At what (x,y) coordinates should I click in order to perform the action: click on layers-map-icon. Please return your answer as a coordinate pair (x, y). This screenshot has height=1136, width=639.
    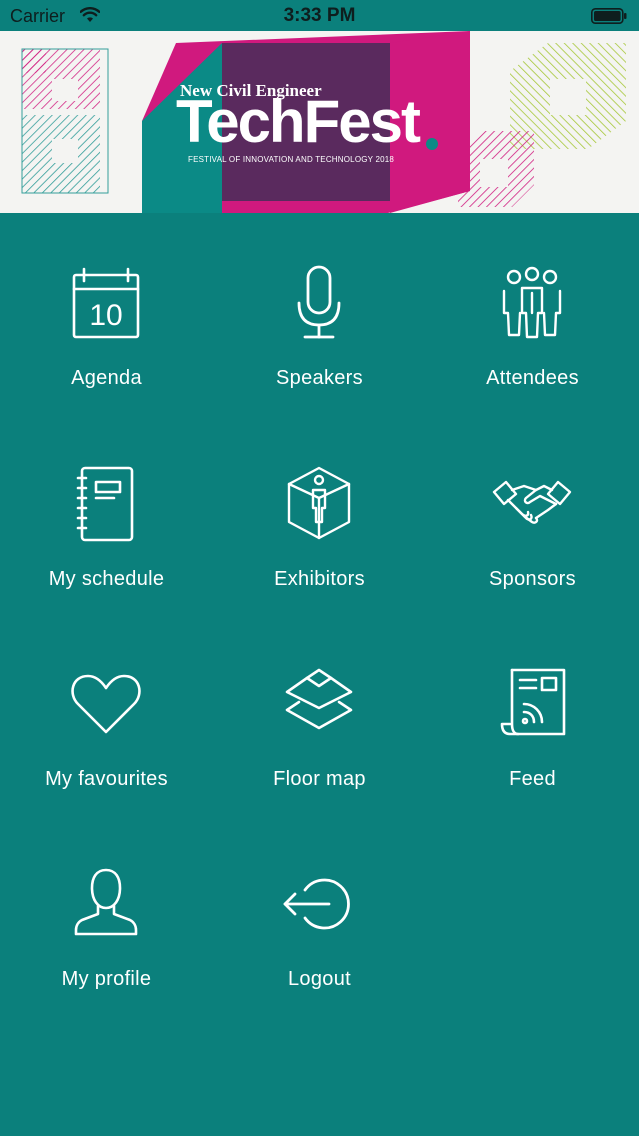
    Looking at the image, I should click on (319, 704).